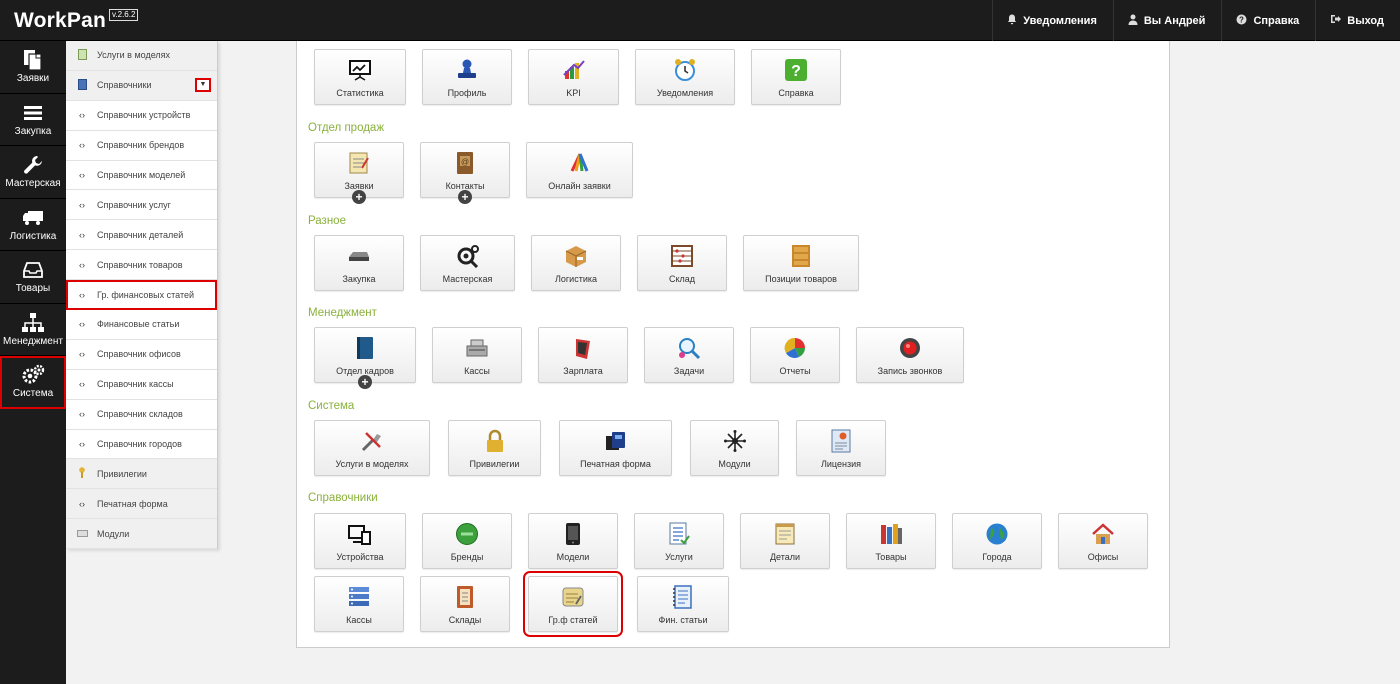 The height and width of the screenshot is (684, 1400). Describe the element at coordinates (997, 541) in the screenshot. I see `tile-cities: Города` at that location.